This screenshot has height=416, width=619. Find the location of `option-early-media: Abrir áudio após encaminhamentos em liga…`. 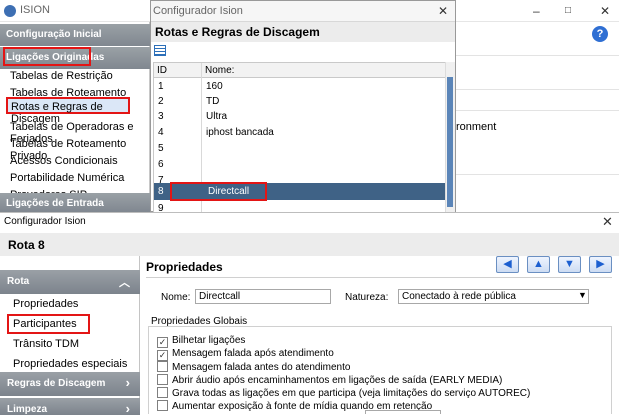

option-early-media: Abrir áudio após encaminhamentos em liga… is located at coordinates (329, 380).